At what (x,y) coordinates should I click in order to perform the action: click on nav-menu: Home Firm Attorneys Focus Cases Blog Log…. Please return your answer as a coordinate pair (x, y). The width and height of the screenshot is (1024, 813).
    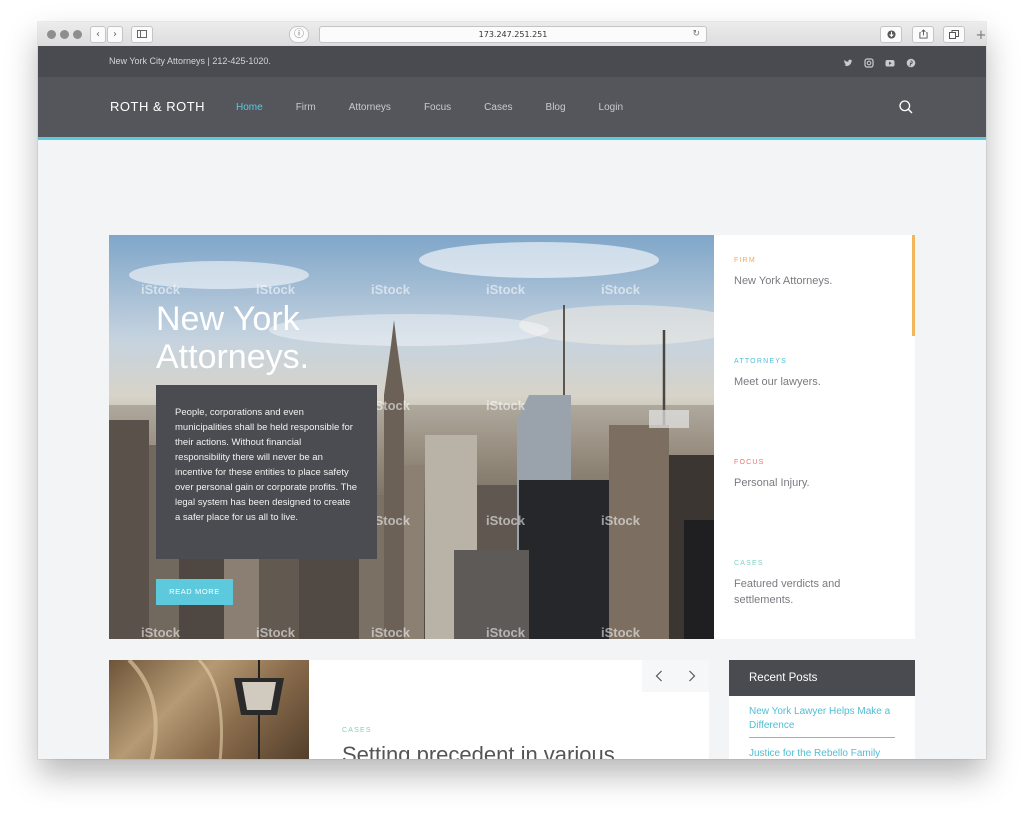
    Looking at the image, I should click on (446, 107).